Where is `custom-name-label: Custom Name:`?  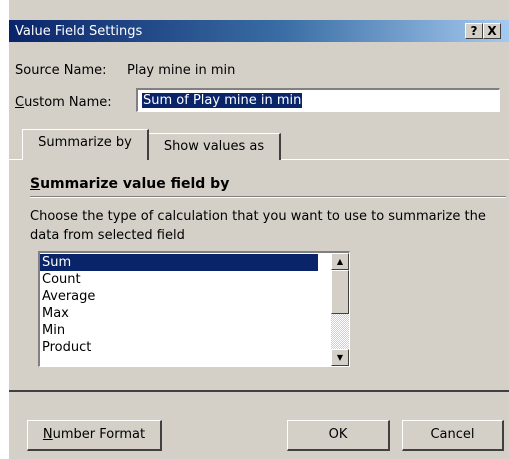 custom-name-label: Custom Name: is located at coordinates (63, 102).